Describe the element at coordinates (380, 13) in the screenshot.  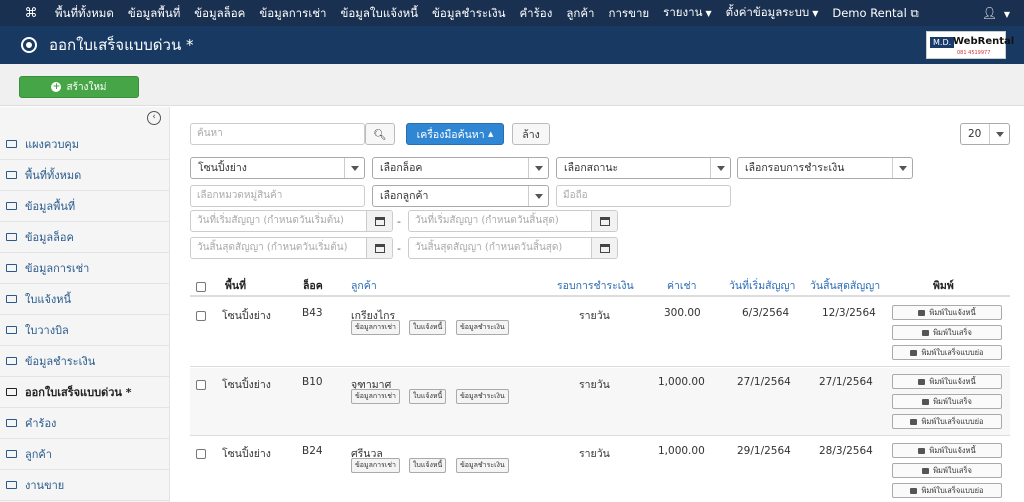
I see `nav-invoice-info: ข้อมูลใบแจ้งหนี้` at that location.